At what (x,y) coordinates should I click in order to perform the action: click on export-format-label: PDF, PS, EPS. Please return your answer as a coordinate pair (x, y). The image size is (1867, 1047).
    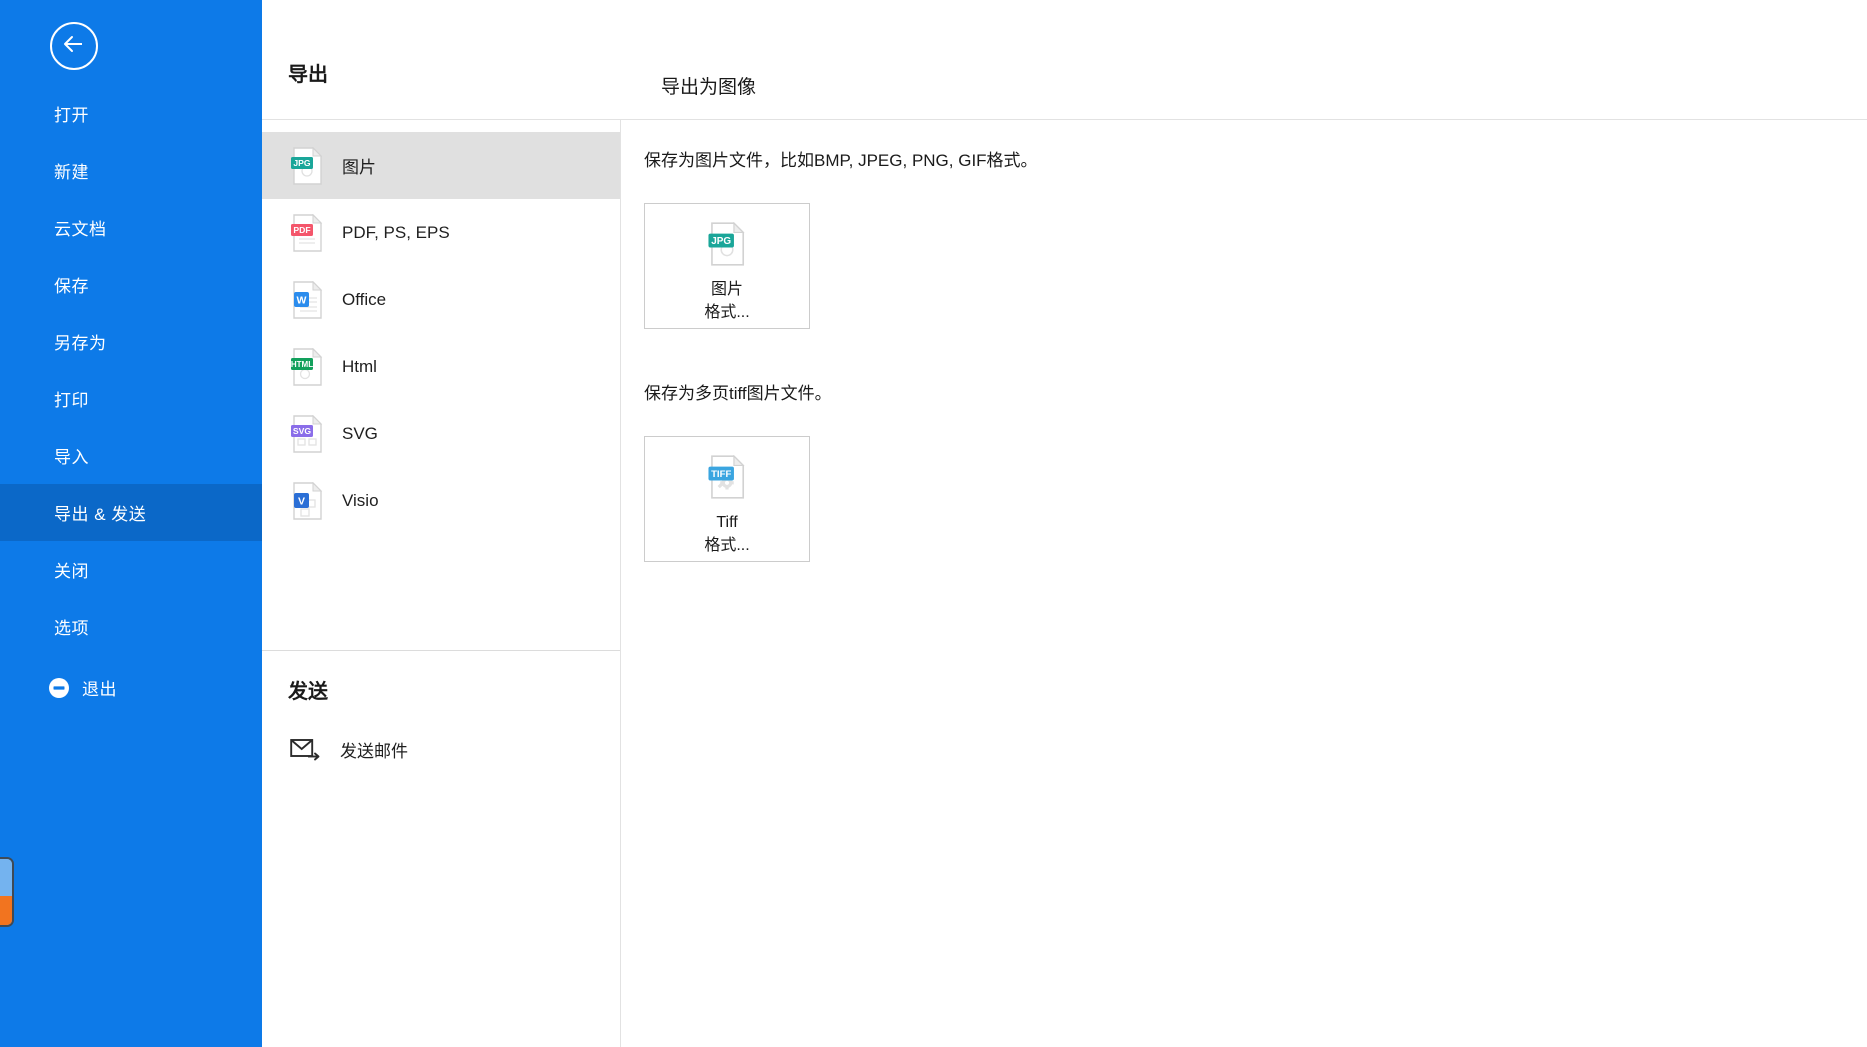
    Looking at the image, I should click on (396, 232).